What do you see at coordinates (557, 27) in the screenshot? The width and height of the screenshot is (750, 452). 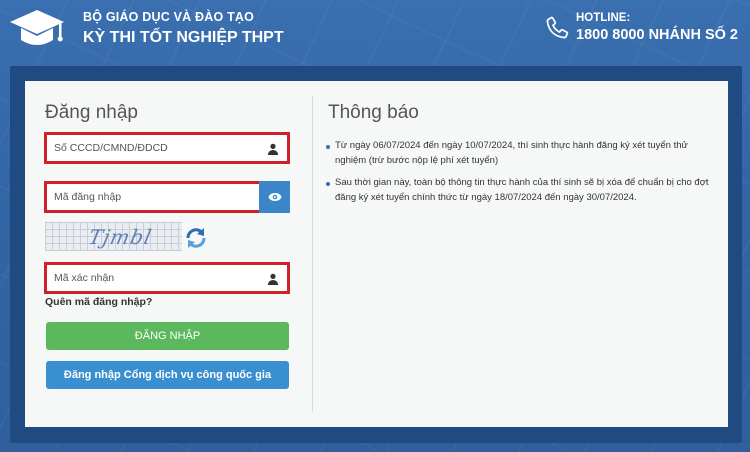 I see `phone-icon` at bounding box center [557, 27].